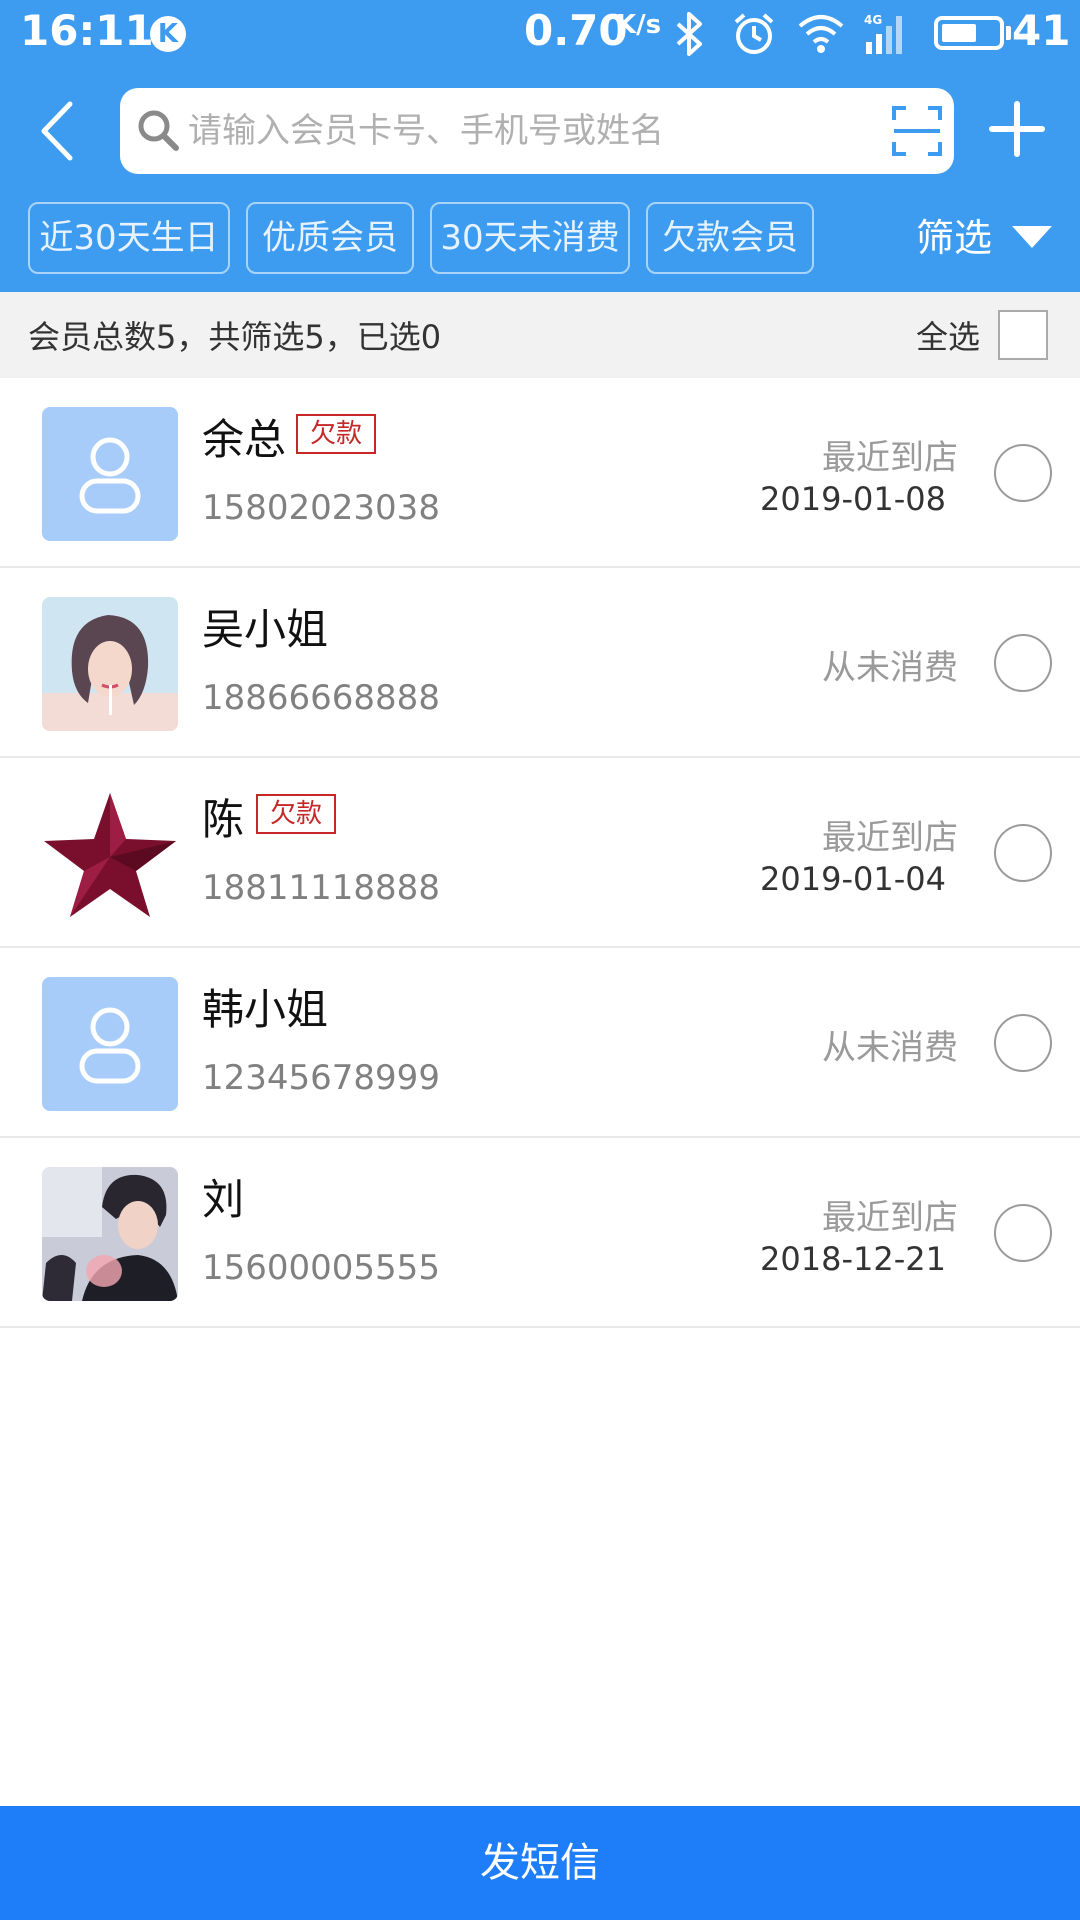 This screenshot has width=1080, height=1920. Describe the element at coordinates (530, 238) in the screenshot. I see `chip-no-consume-30d: 30天未消费` at that location.